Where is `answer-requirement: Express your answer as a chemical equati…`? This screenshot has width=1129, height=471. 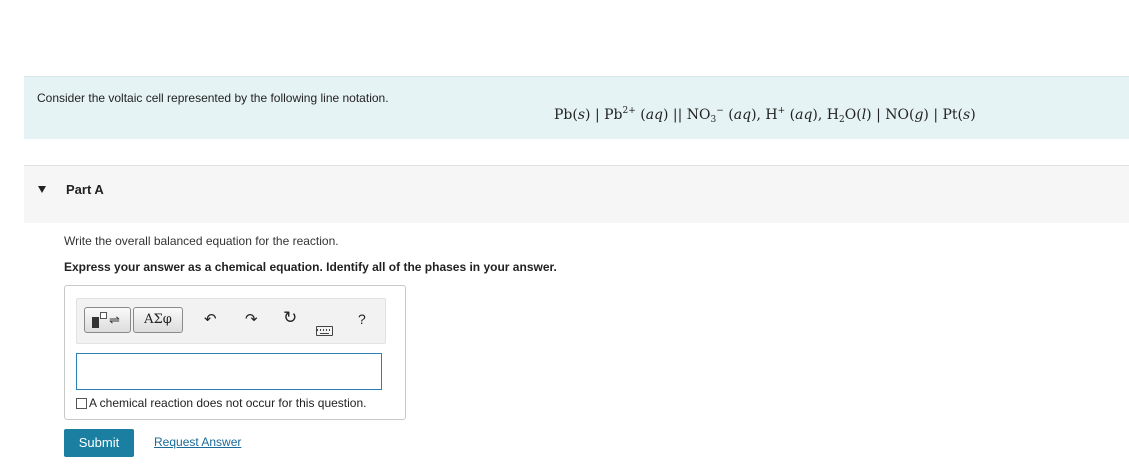 answer-requirement: Express your answer as a chemical equati… is located at coordinates (310, 267).